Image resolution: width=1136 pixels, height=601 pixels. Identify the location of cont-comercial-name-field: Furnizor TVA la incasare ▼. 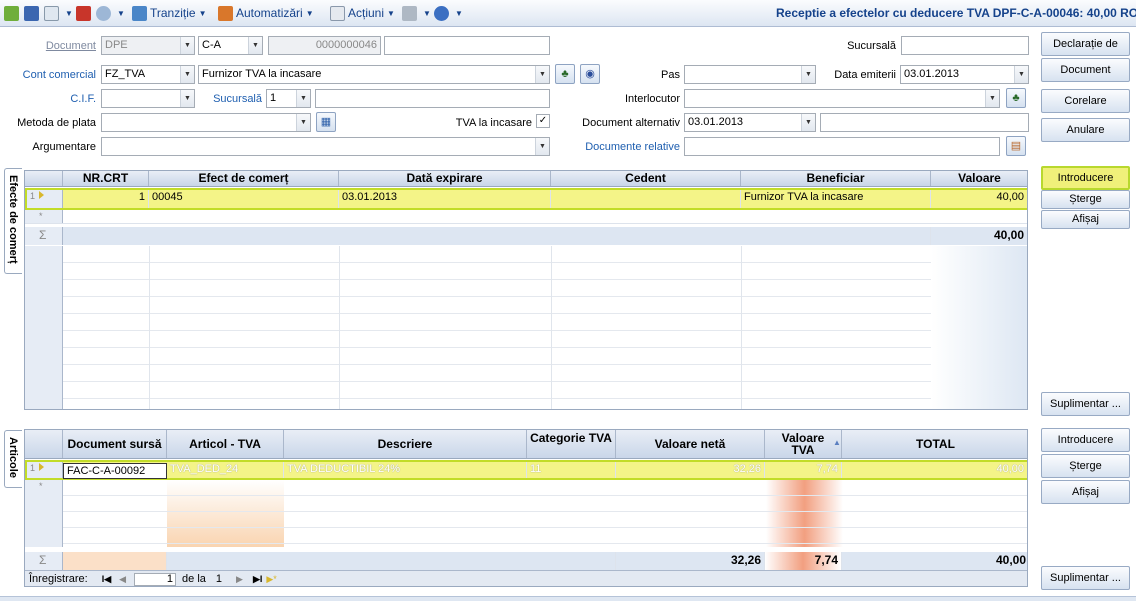
(374, 74).